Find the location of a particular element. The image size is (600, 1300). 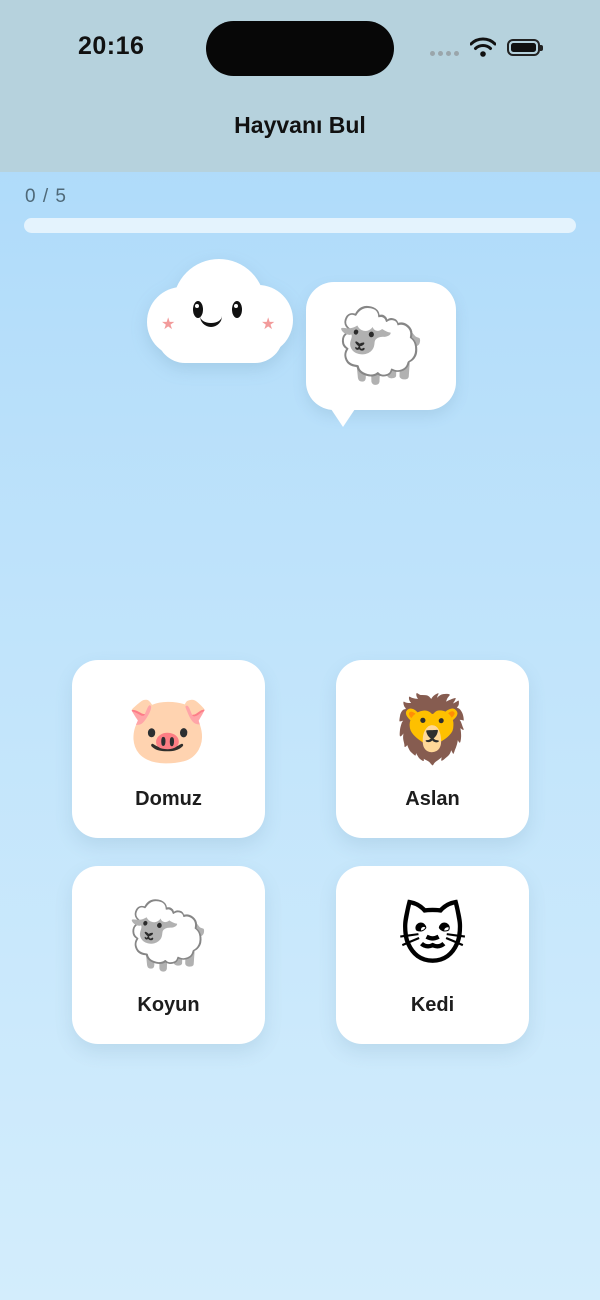

dynamic-island is located at coordinates (300, 48).